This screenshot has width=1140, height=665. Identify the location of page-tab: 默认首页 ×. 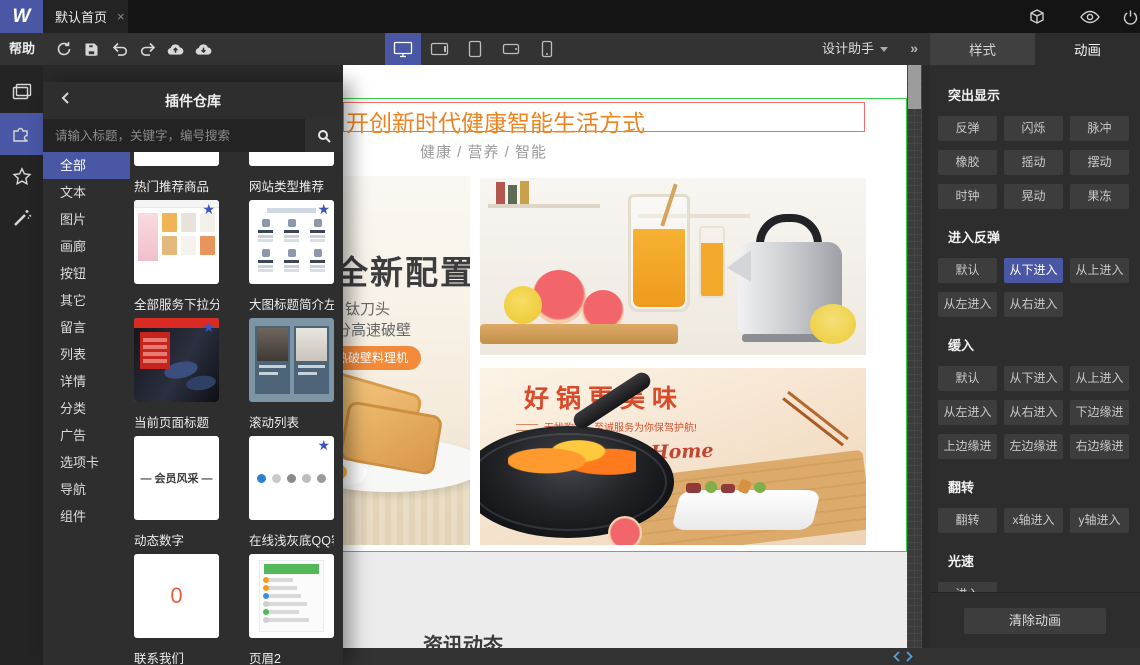
(85, 16).